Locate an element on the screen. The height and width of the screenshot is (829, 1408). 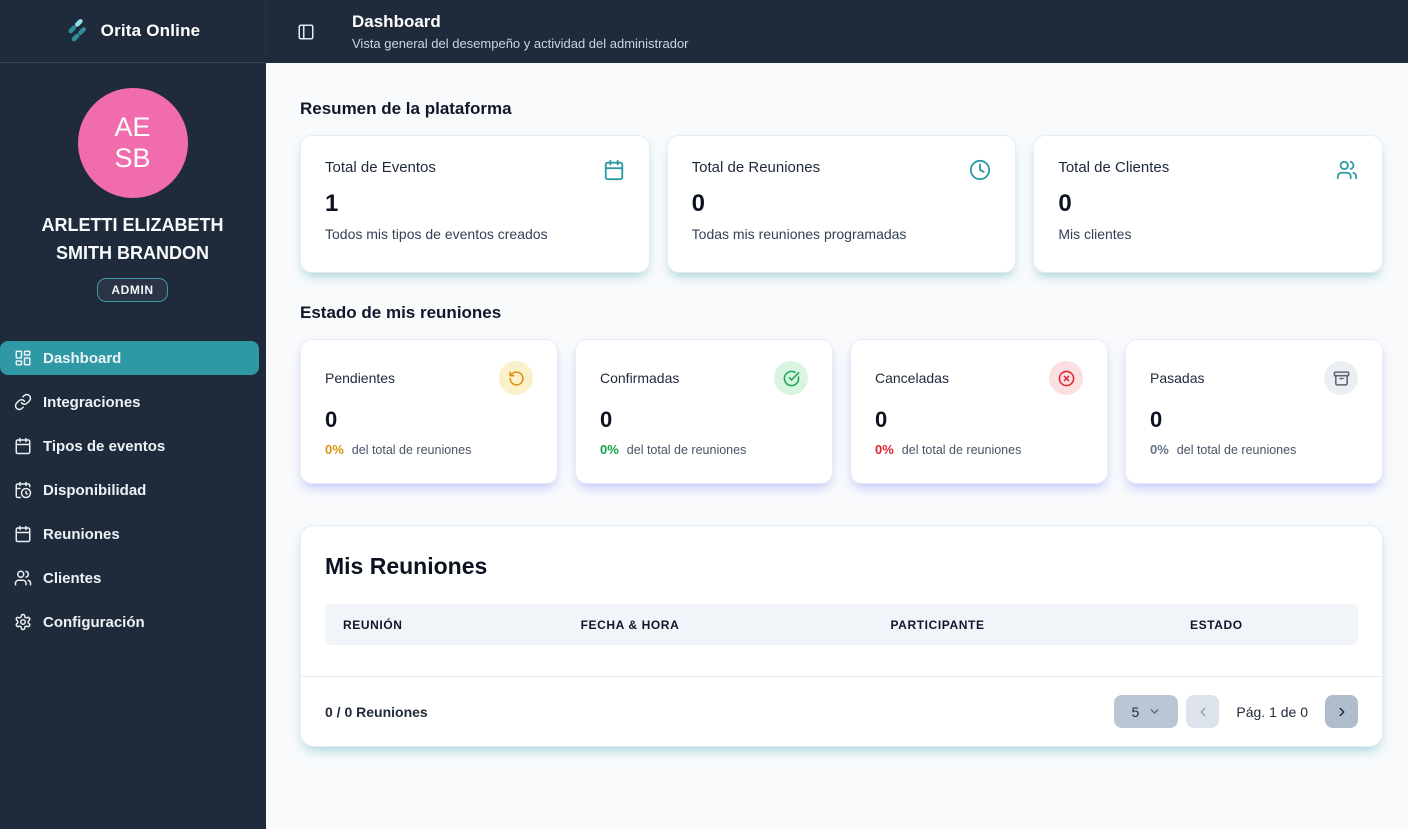
gear-icon is located at coordinates (23, 622).